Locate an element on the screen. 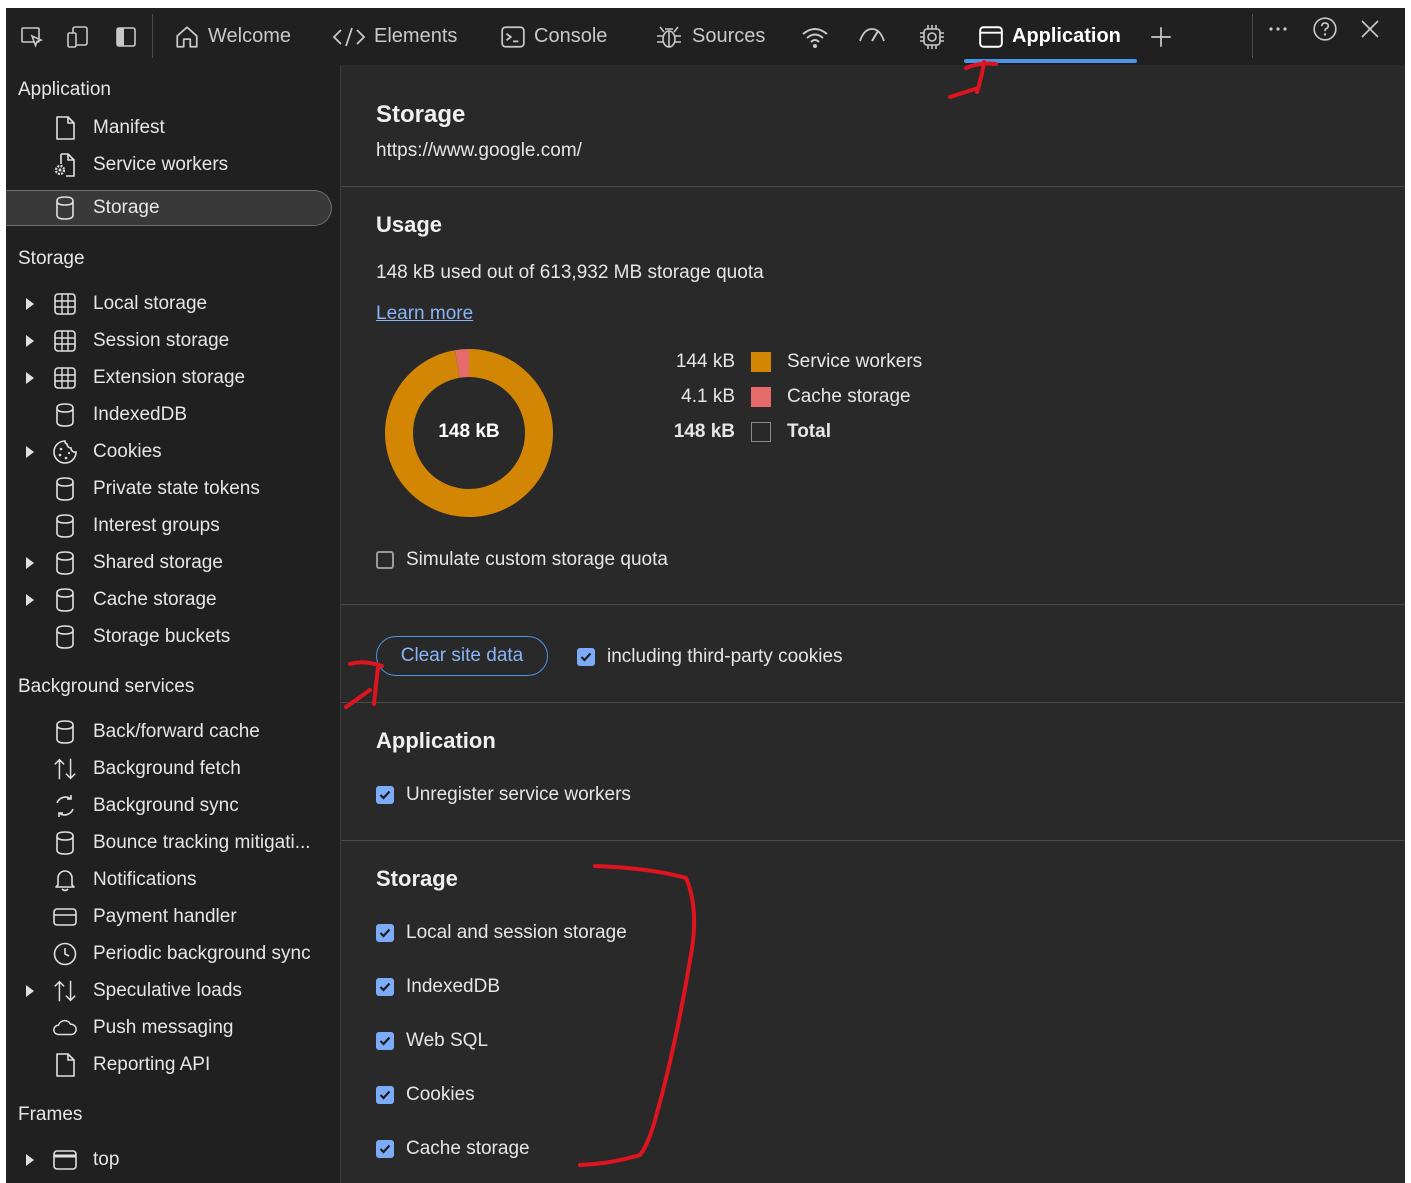  section-title-frames: Frames is located at coordinates (50, 1114).